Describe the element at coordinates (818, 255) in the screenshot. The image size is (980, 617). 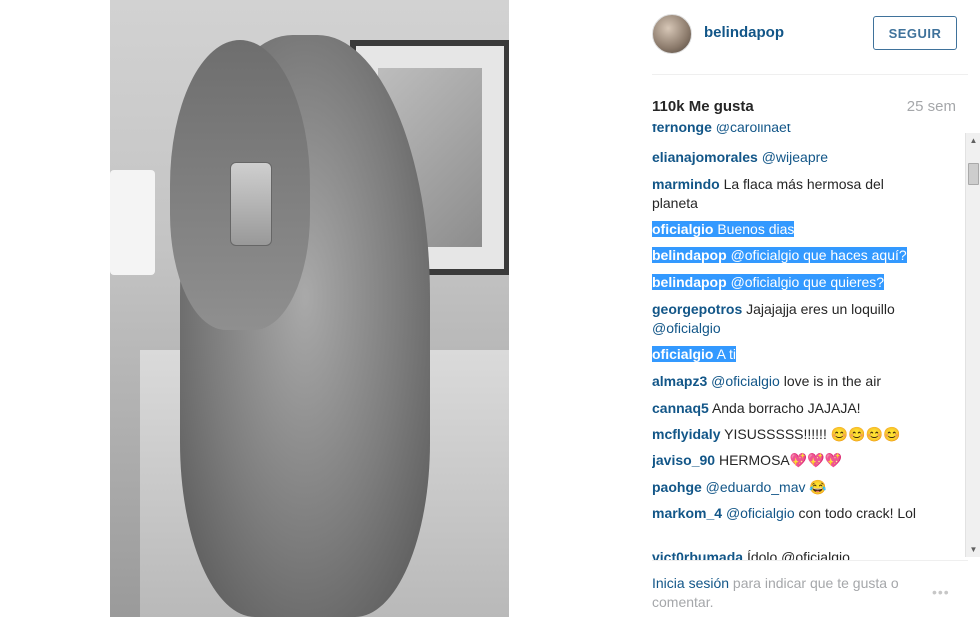
I see `comment-text: @oficialgio que haces aquí?` at that location.